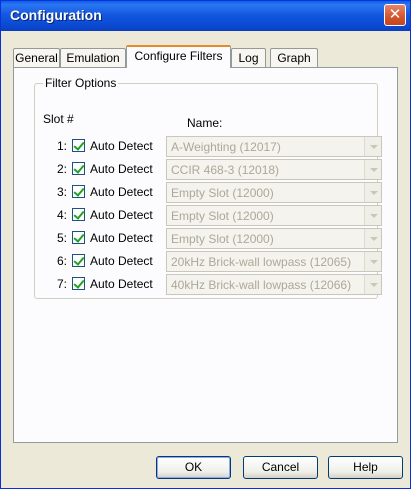  I want to click on name-header: Name:, so click(205, 123).